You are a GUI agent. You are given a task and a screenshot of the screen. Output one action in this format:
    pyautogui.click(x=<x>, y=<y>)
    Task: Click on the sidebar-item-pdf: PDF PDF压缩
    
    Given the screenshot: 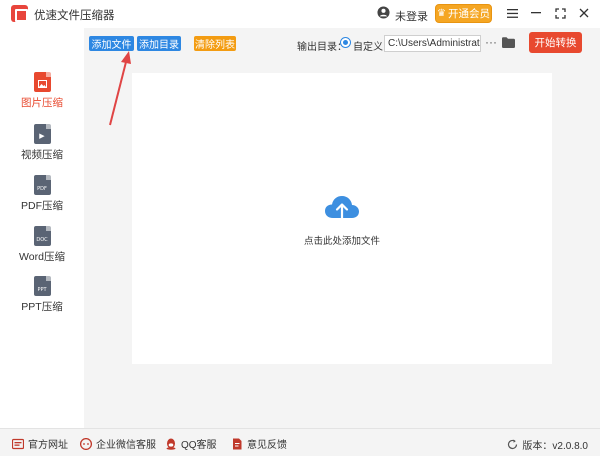 What is the action you would take?
    pyautogui.click(x=42, y=198)
    